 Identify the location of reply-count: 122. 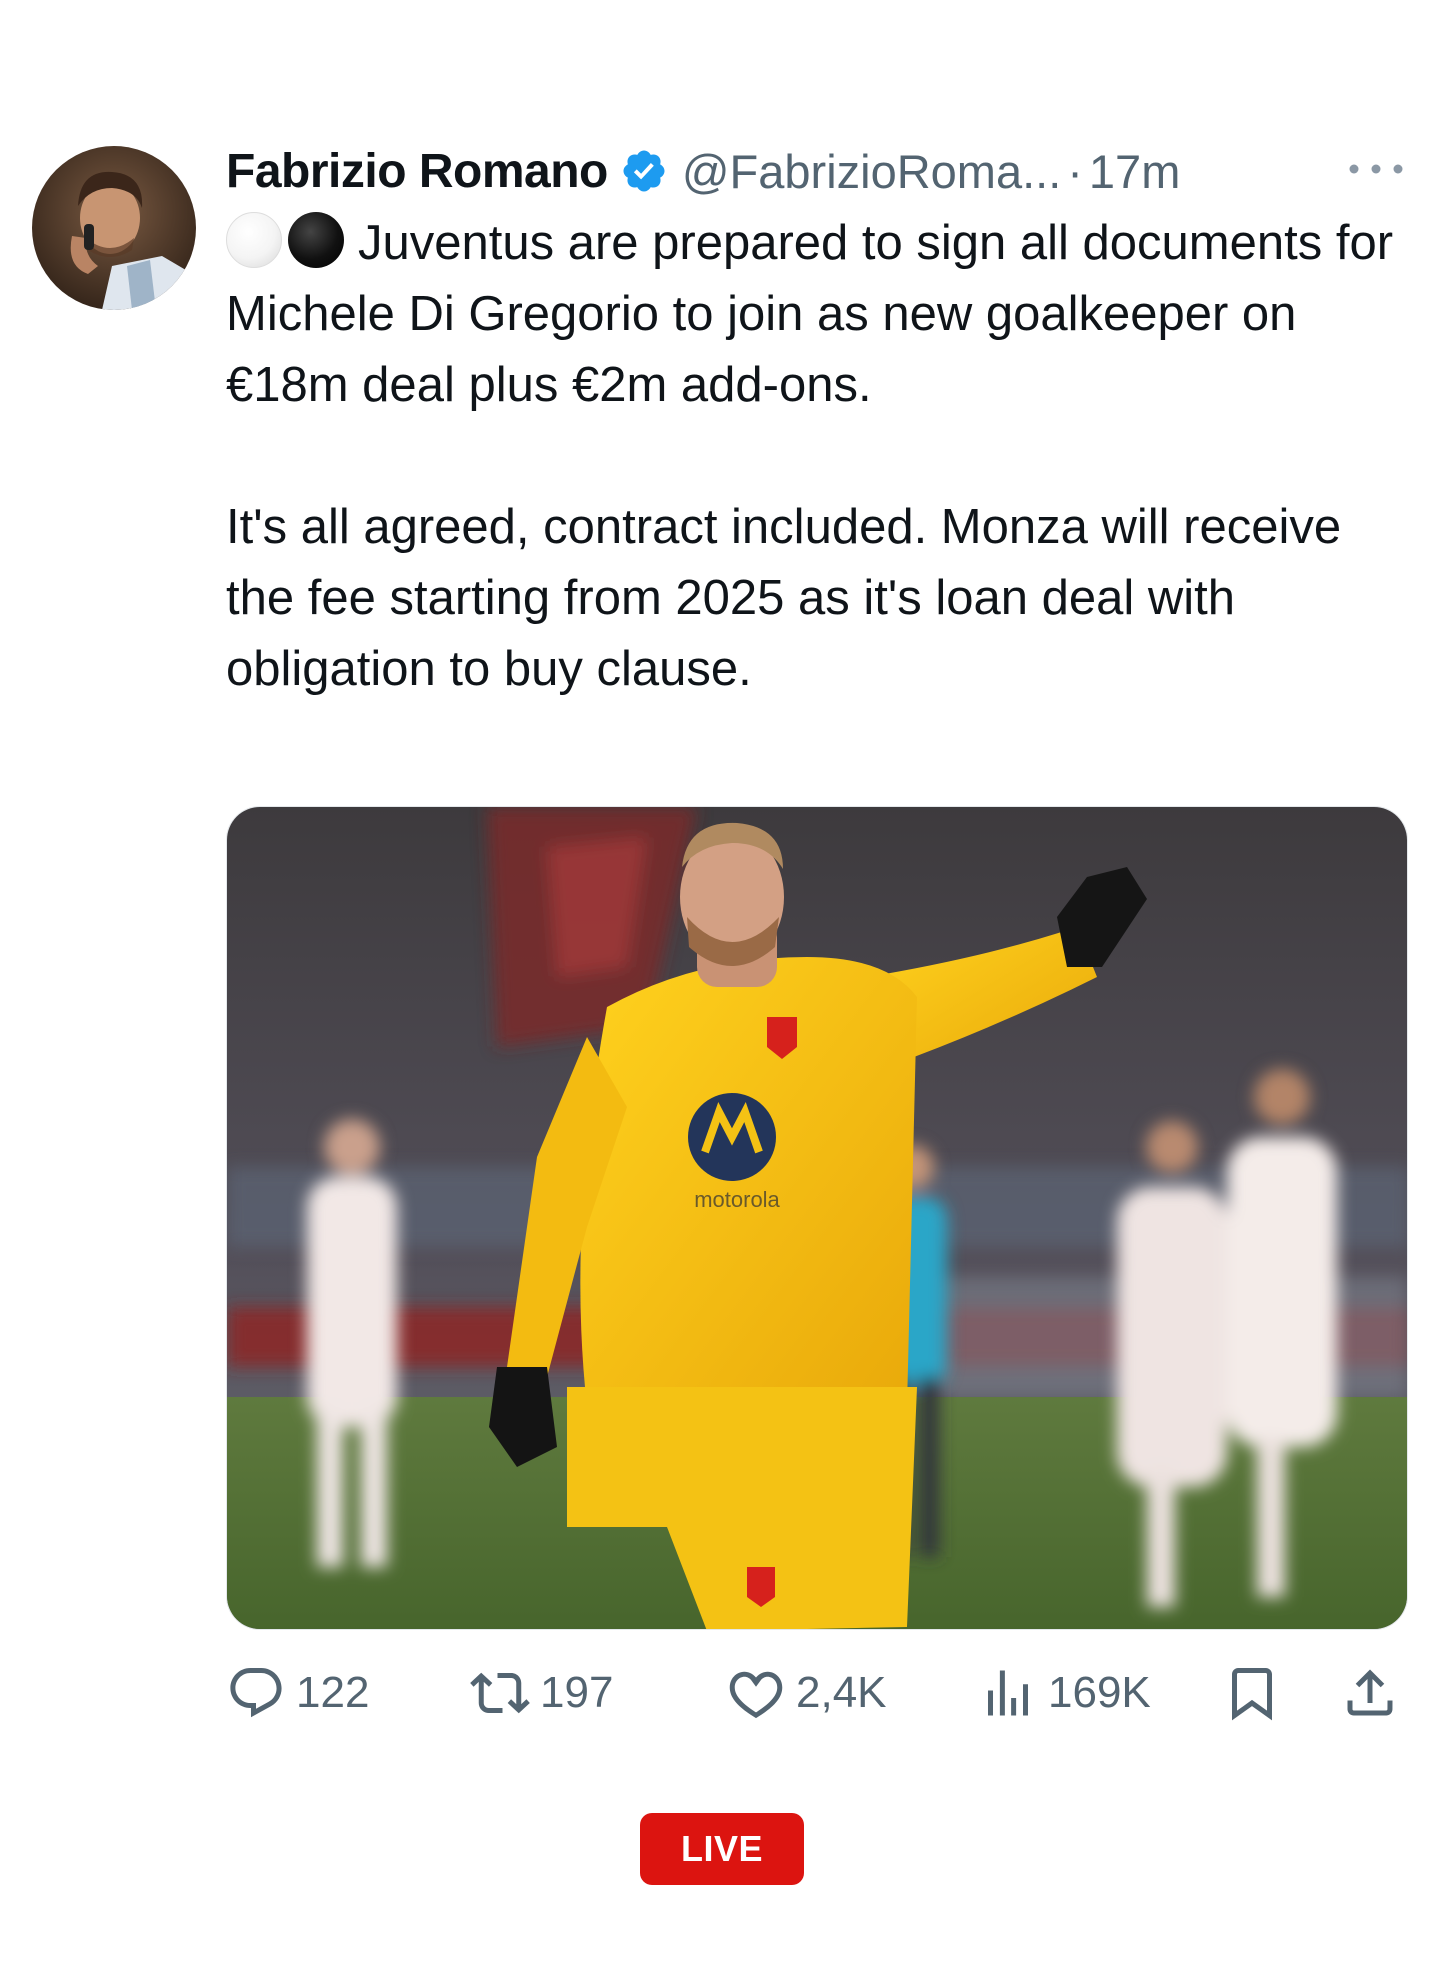
(333, 1692).